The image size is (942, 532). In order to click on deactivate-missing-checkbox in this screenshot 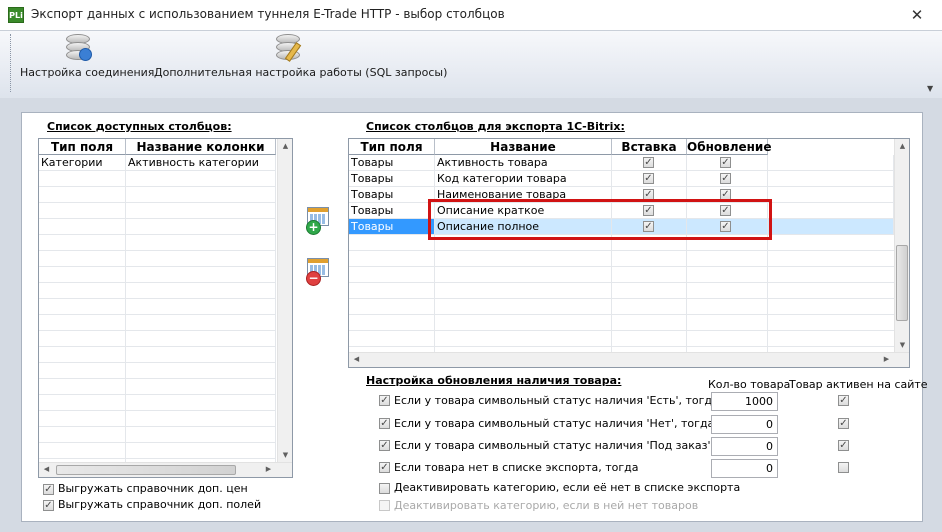, I will do `click(384, 488)`.